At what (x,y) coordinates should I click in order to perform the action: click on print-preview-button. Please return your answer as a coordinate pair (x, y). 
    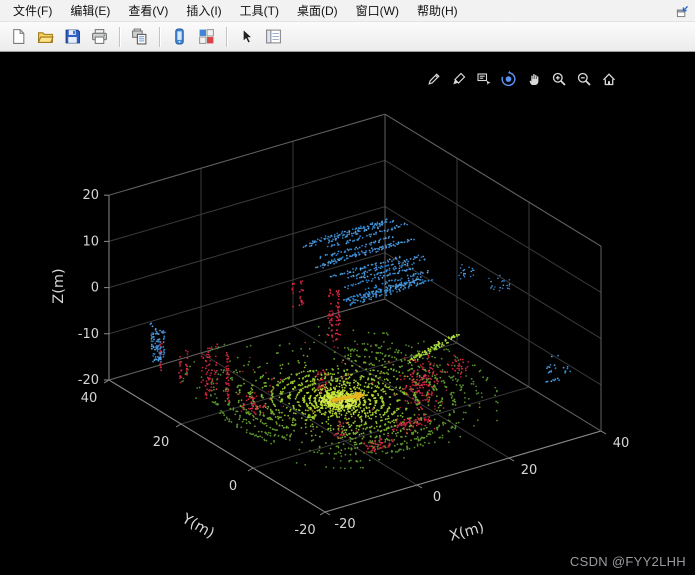
    Looking at the image, I should click on (139, 37).